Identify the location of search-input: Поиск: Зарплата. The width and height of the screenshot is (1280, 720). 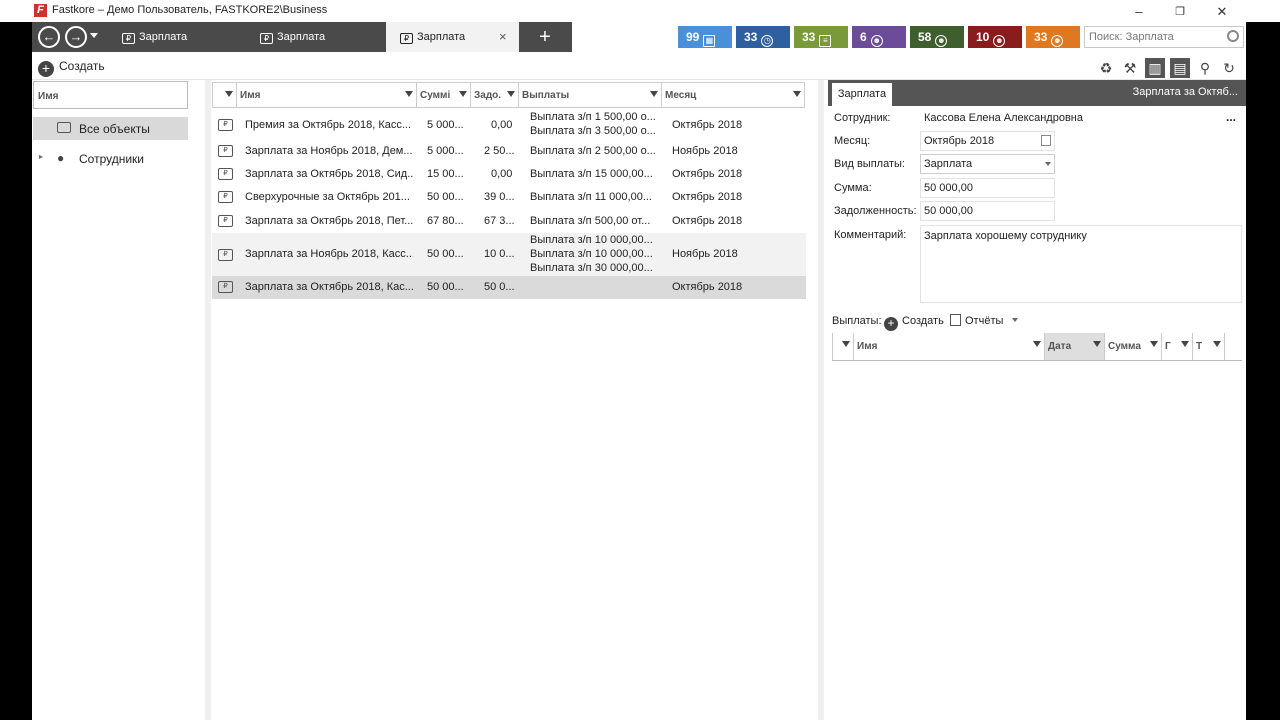
(1164, 37).